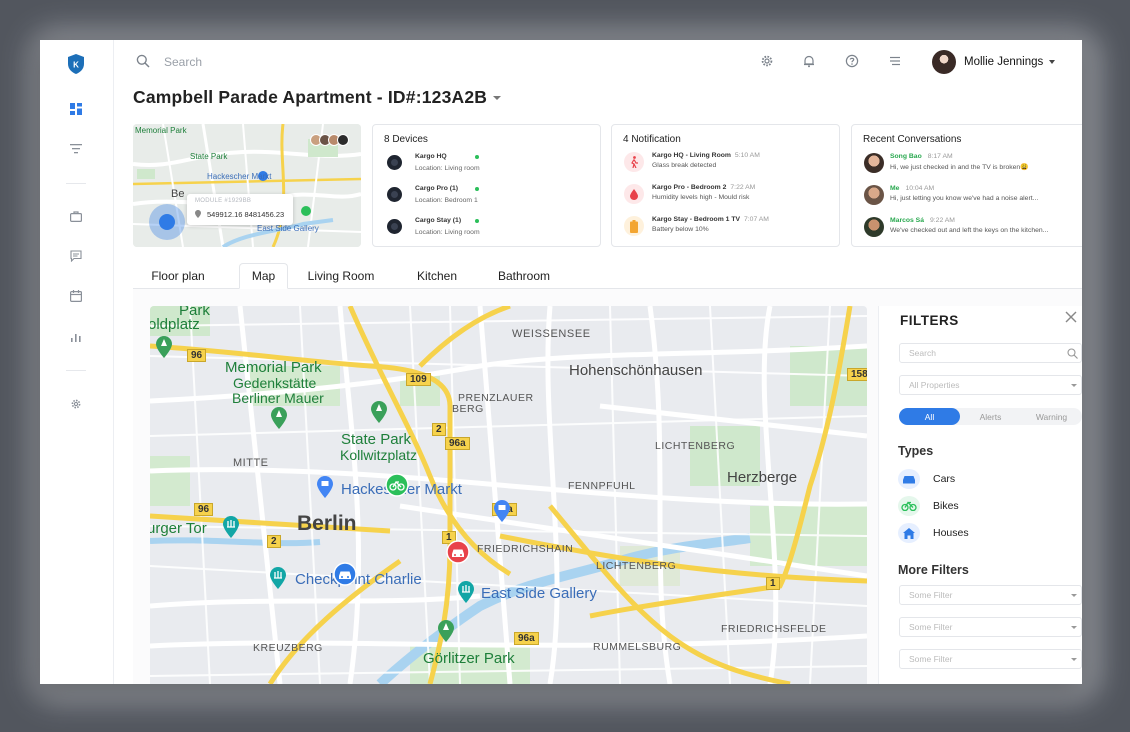 This screenshot has width=1130, height=732. What do you see at coordinates (767, 61) in the screenshot?
I see `gear-icon` at bounding box center [767, 61].